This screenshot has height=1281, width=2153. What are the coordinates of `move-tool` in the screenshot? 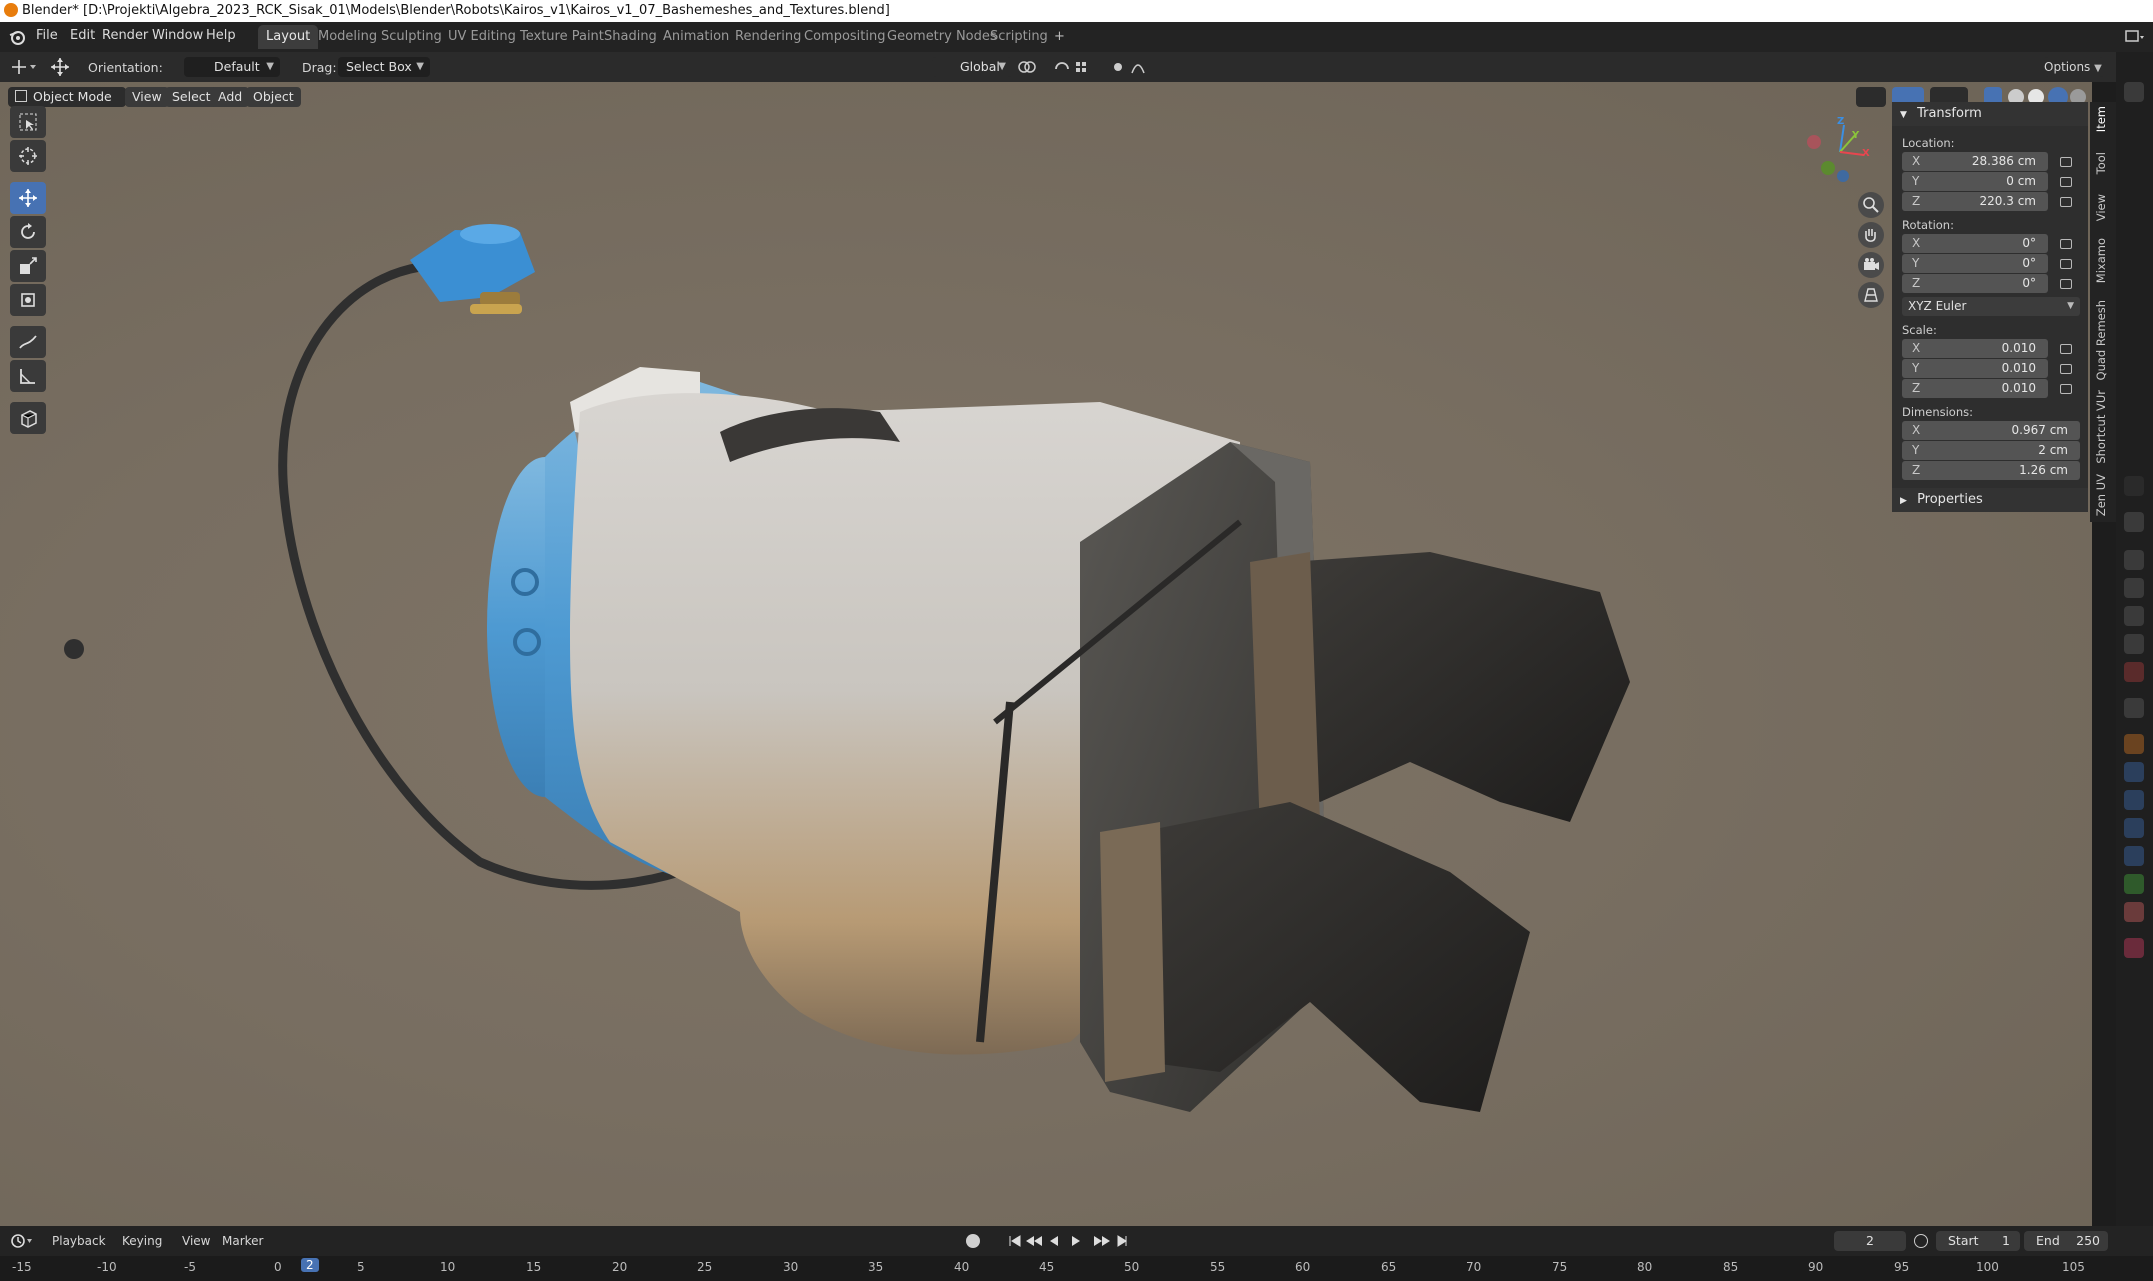 It's located at (28, 198).